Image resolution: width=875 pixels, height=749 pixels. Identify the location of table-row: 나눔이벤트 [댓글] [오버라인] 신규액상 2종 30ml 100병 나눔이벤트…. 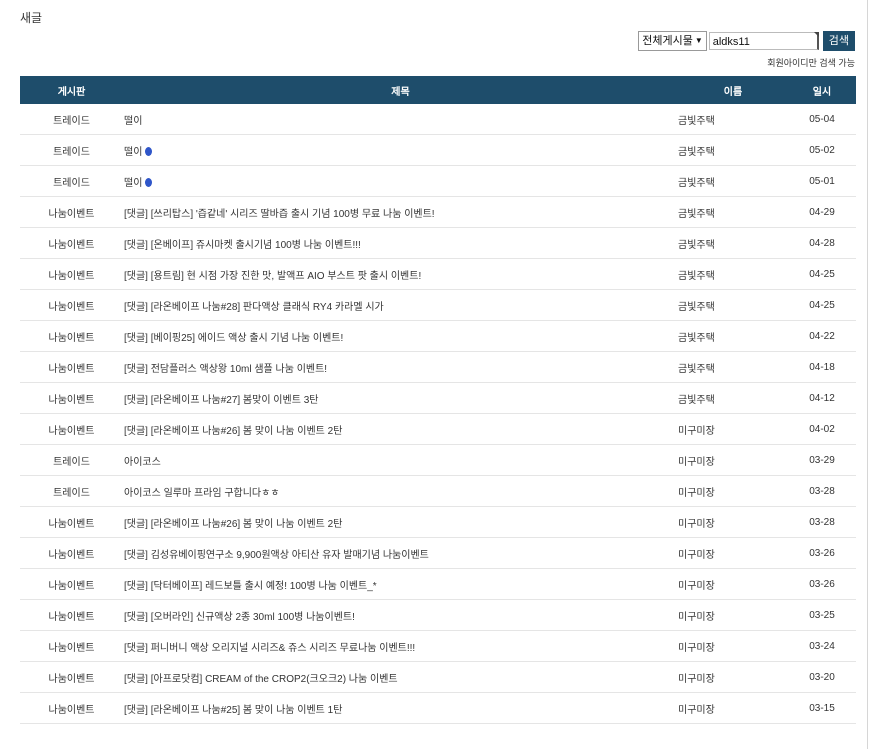
(438, 615).